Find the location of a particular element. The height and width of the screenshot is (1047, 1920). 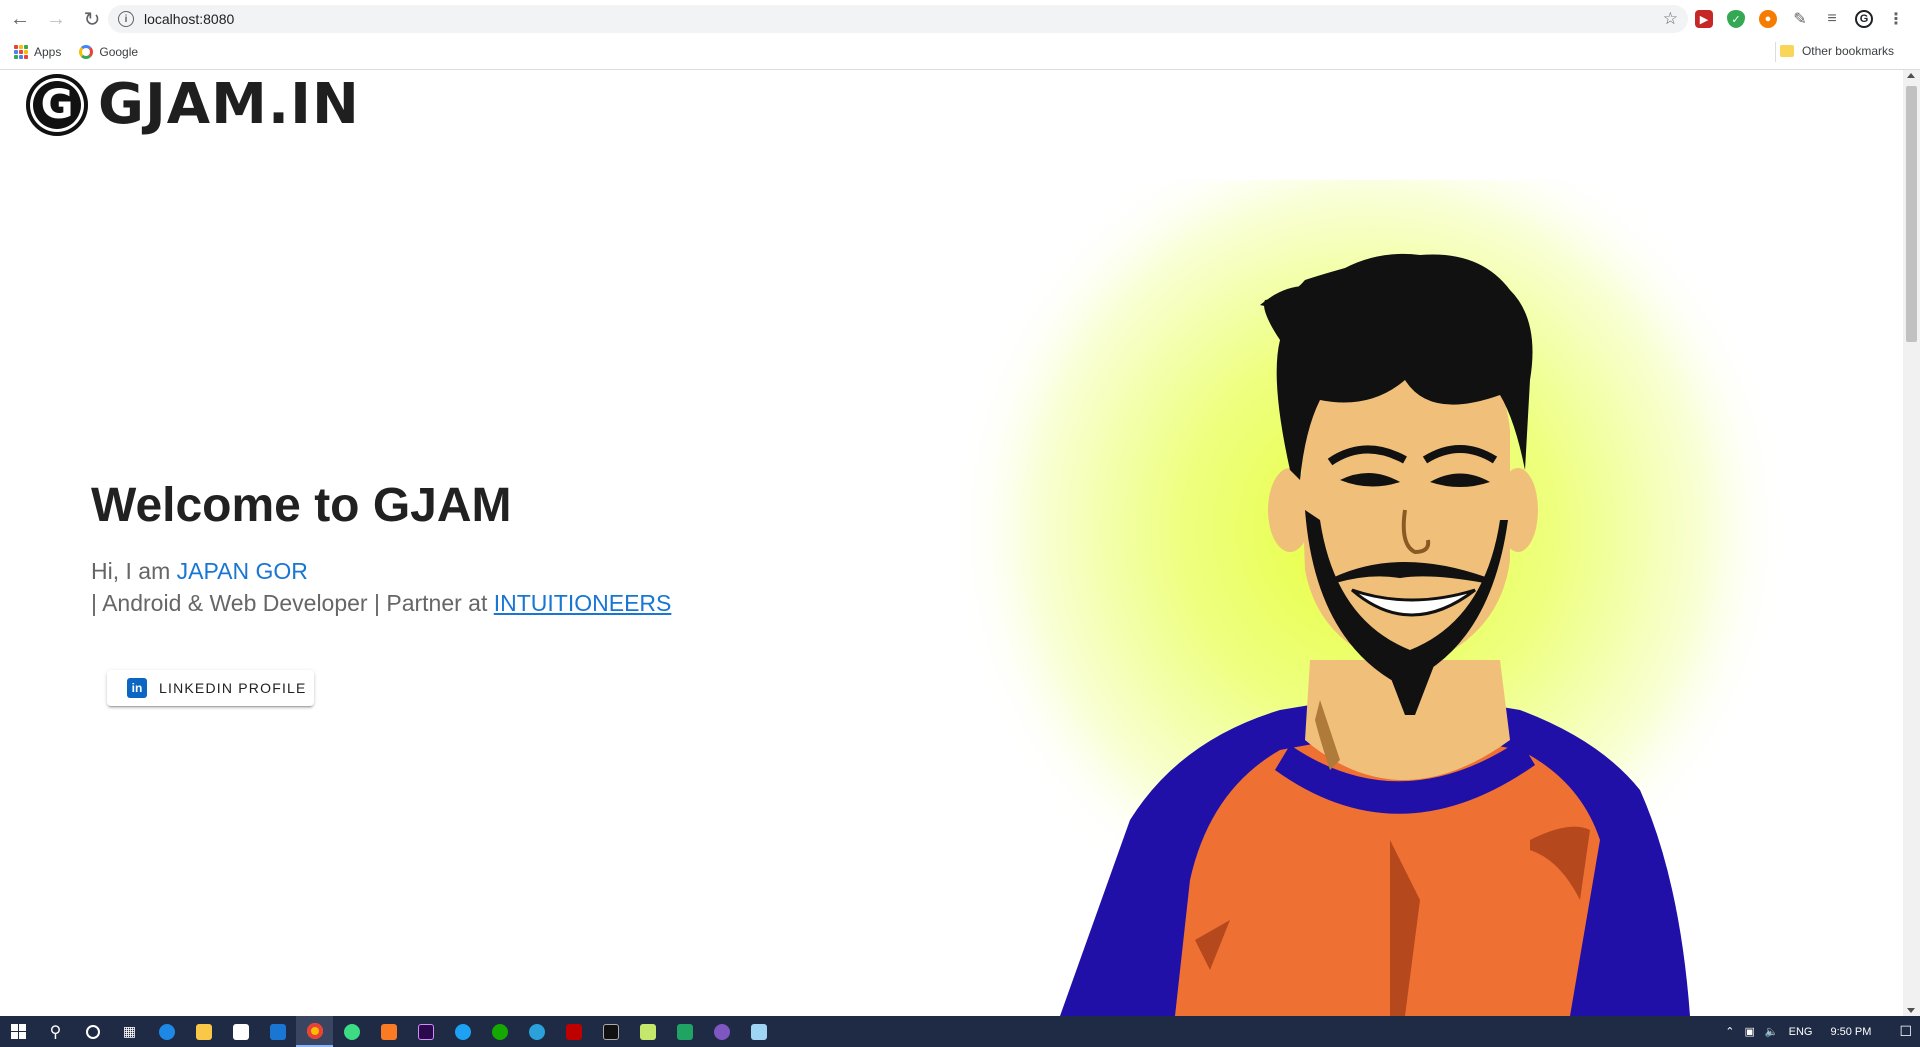

language-indicator: ENG is located at coordinates (1801, 1032).